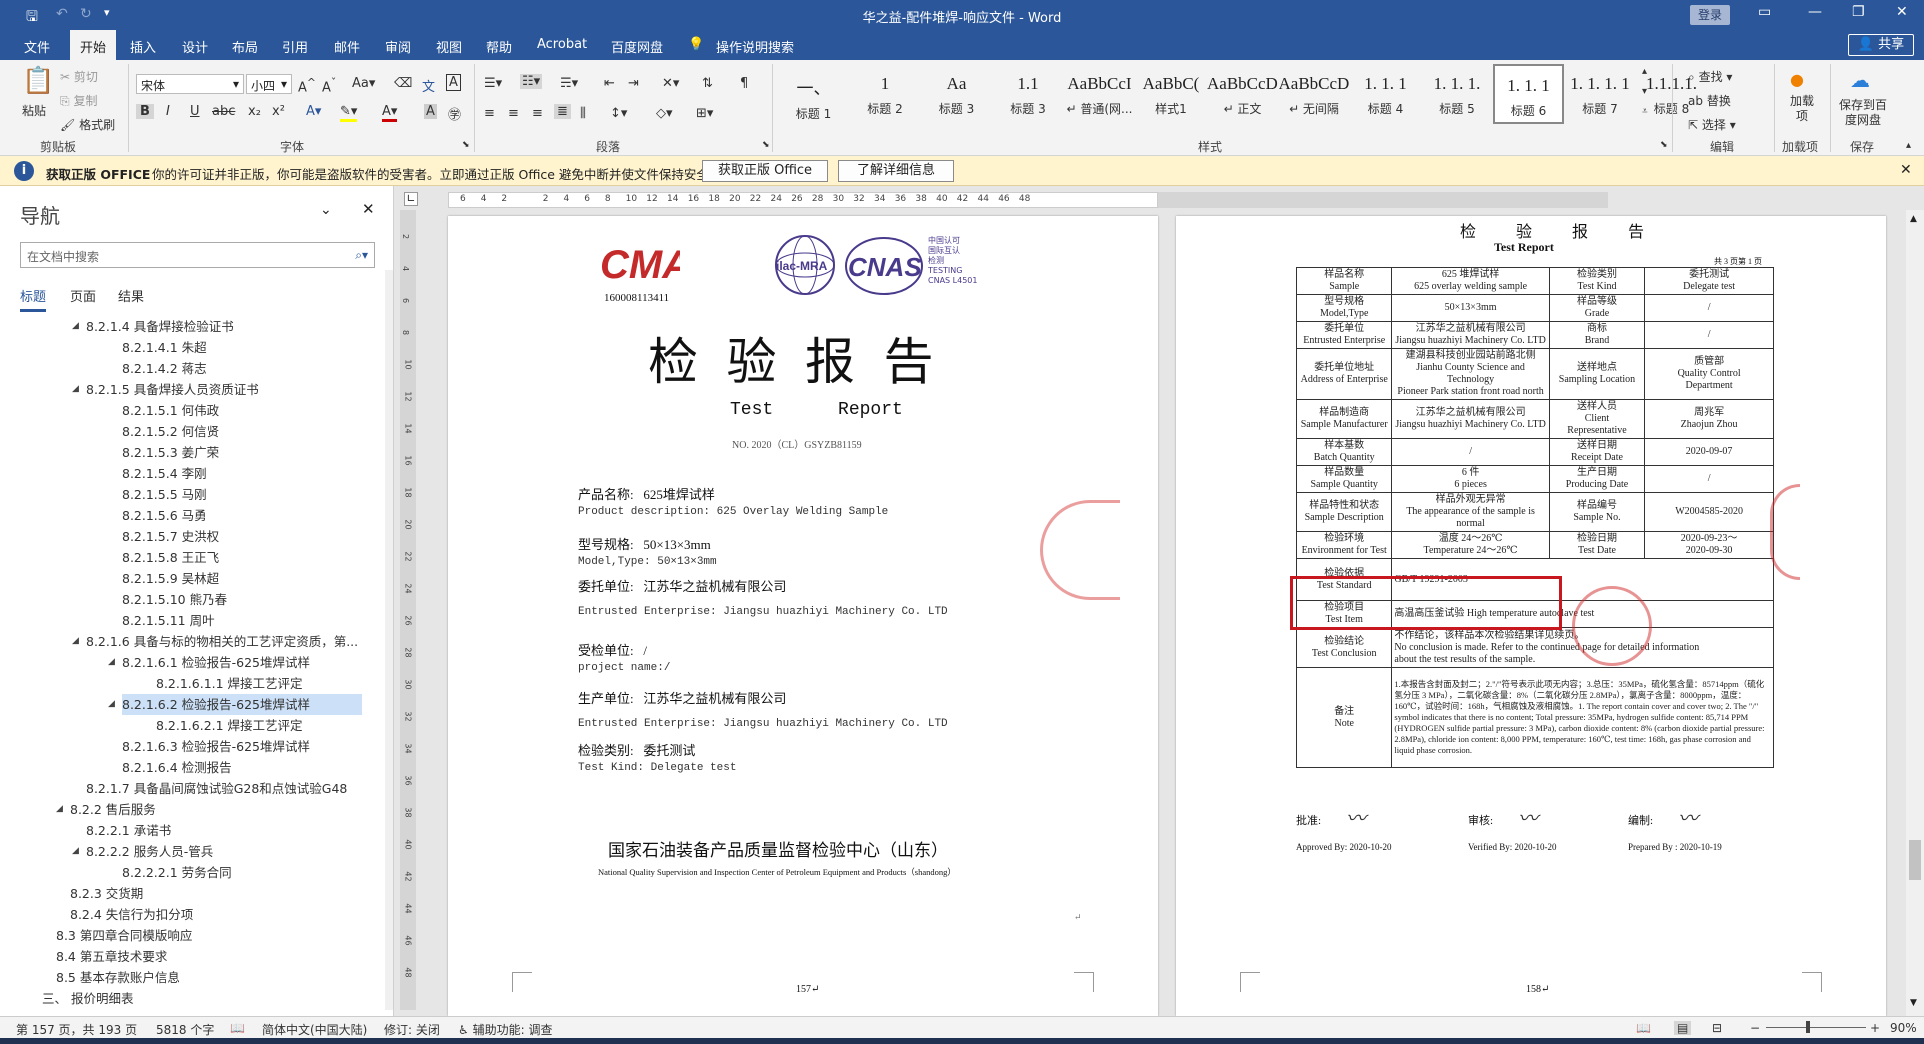 Image resolution: width=1924 pixels, height=1044 pixels. What do you see at coordinates (1643, 1028) in the screenshot?
I see `read-mode-icon: 📖` at bounding box center [1643, 1028].